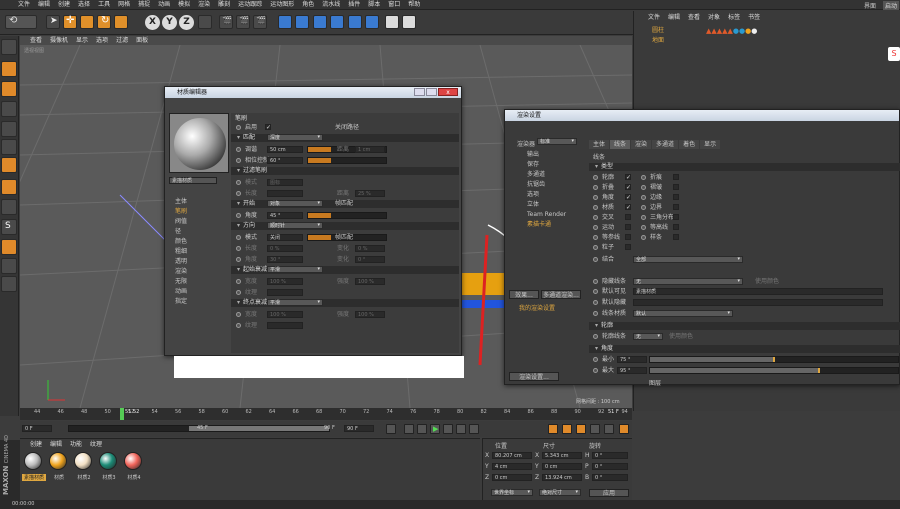  What do you see at coordinates (547, 155) in the screenshot?
I see `render-section-item: 输出` at bounding box center [547, 155].